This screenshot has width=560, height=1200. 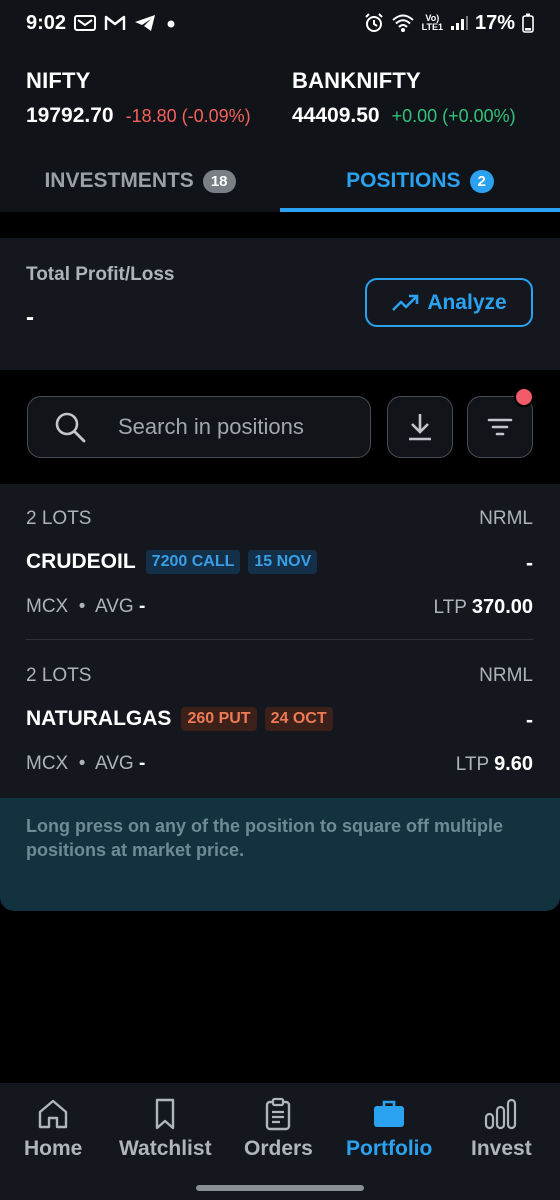 I want to click on symbol-name: NATURALGAS, so click(x=99, y=718).